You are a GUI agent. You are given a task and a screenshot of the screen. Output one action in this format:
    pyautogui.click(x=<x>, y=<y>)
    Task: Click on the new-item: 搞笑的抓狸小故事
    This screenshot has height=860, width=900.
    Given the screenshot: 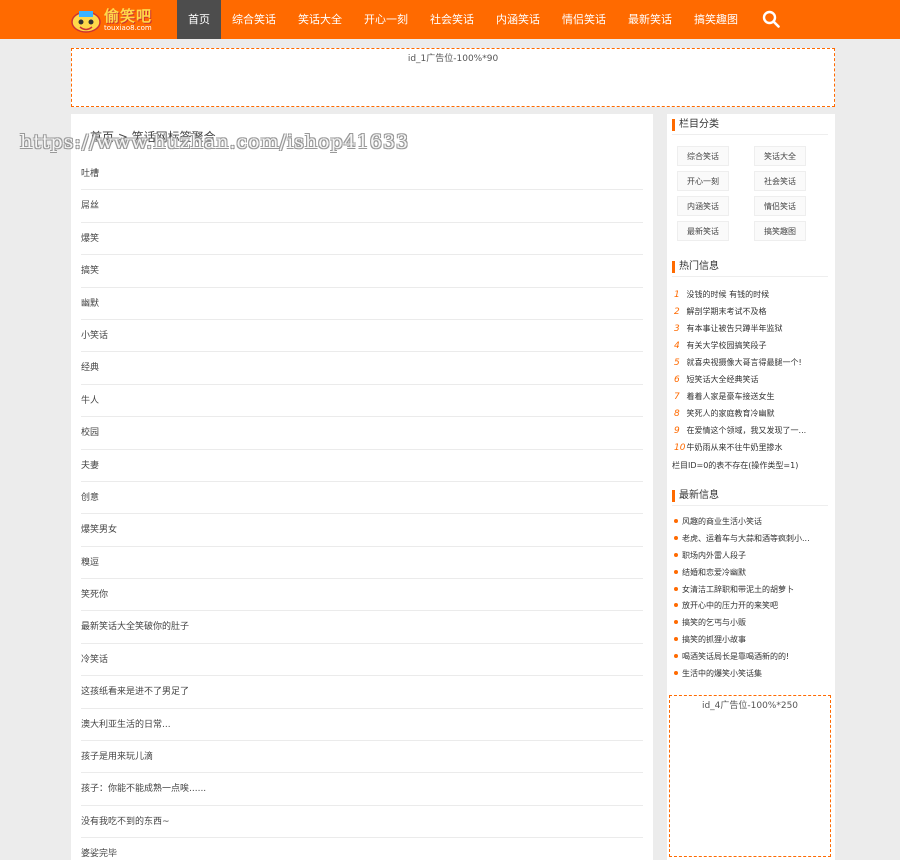 What is the action you would take?
    pyautogui.click(x=753, y=640)
    